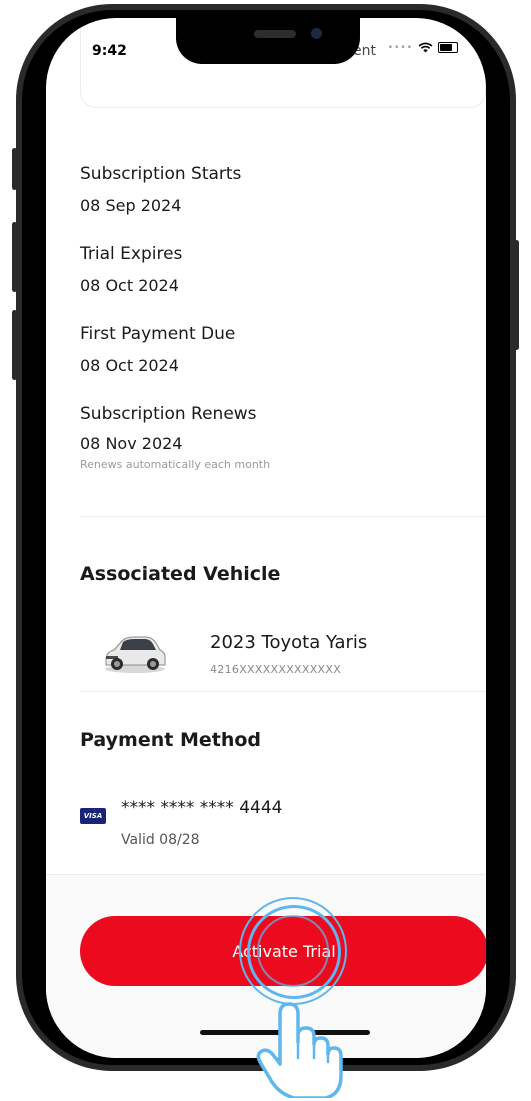 The height and width of the screenshot is (1101, 531). I want to click on notch, so click(268, 41).